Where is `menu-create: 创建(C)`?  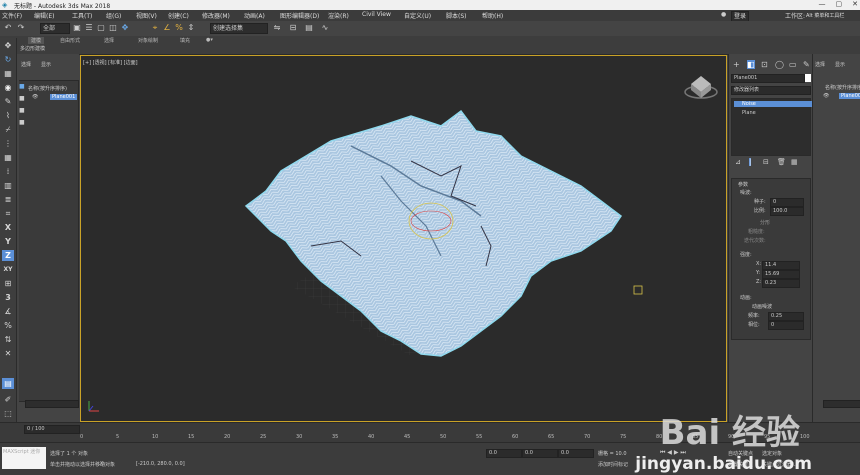 menu-create: 创建(C) is located at coordinates (178, 15).